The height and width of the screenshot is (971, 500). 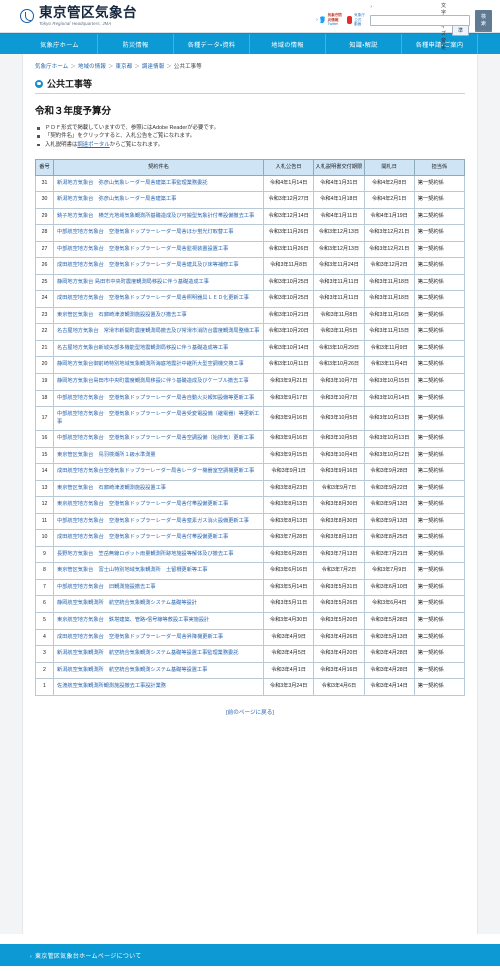 What do you see at coordinates (288, 554) in the screenshot?
I see `cell-notice-date: 令和3年6月28日` at bounding box center [288, 554].